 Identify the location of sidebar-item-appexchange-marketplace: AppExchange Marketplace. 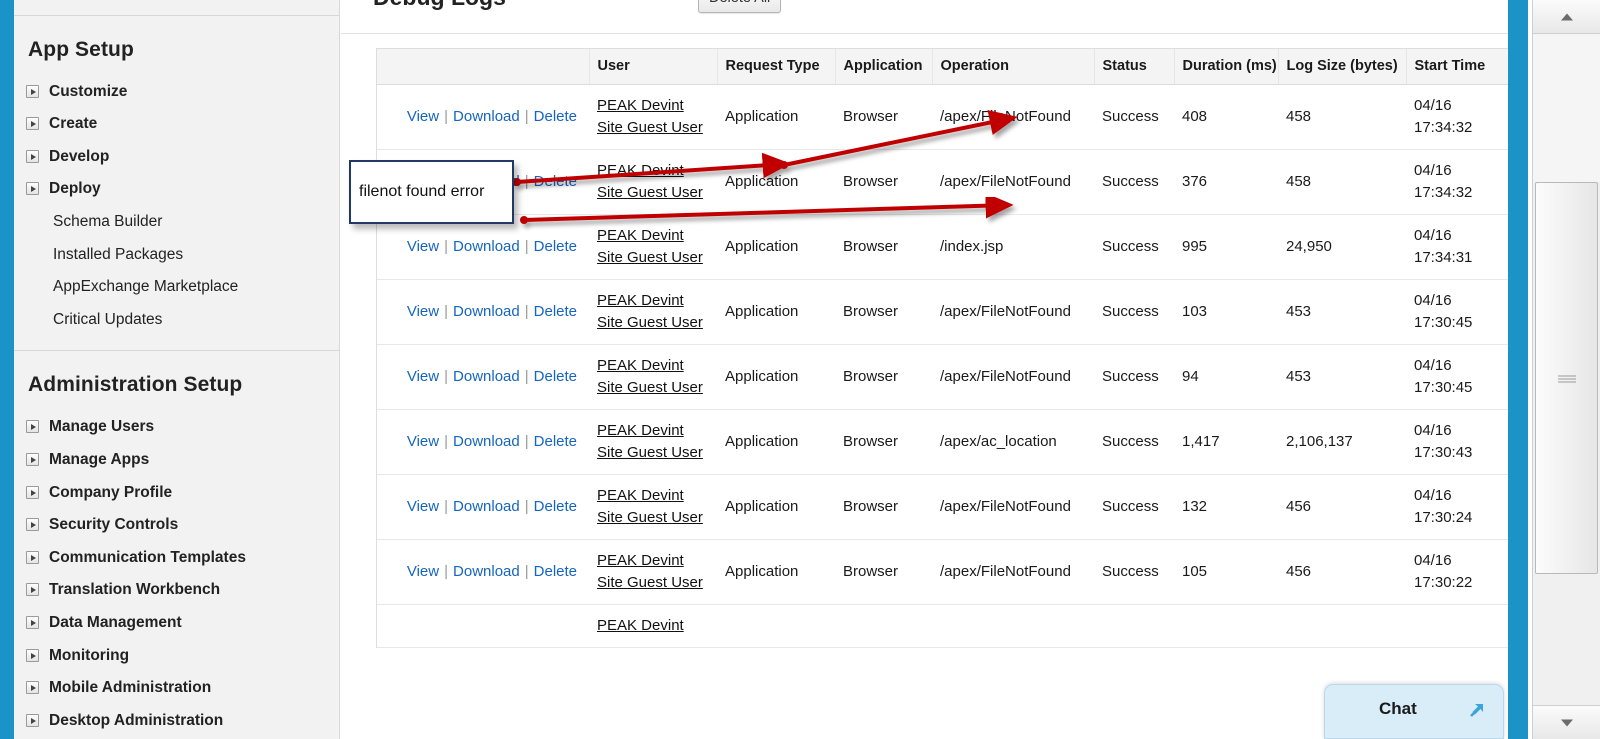
(176, 287).